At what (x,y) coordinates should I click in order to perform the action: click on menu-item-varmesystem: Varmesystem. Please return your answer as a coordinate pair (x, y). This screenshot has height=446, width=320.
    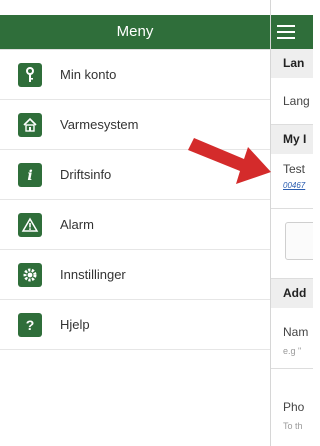
    Looking at the image, I should click on (135, 125).